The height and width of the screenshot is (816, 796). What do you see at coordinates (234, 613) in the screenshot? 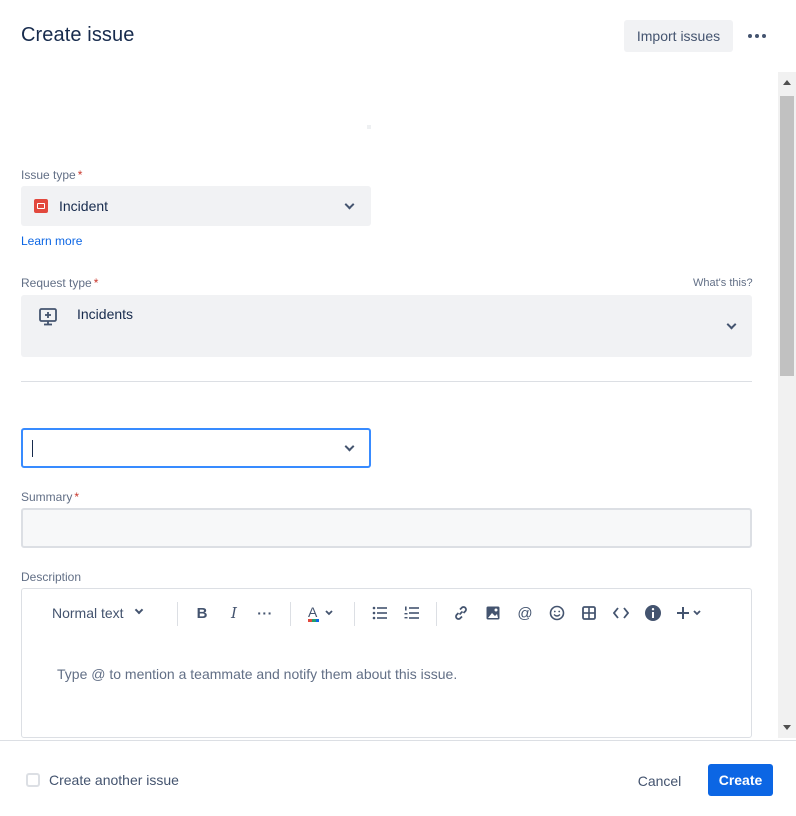
I see `italic-icon: I` at bounding box center [234, 613].